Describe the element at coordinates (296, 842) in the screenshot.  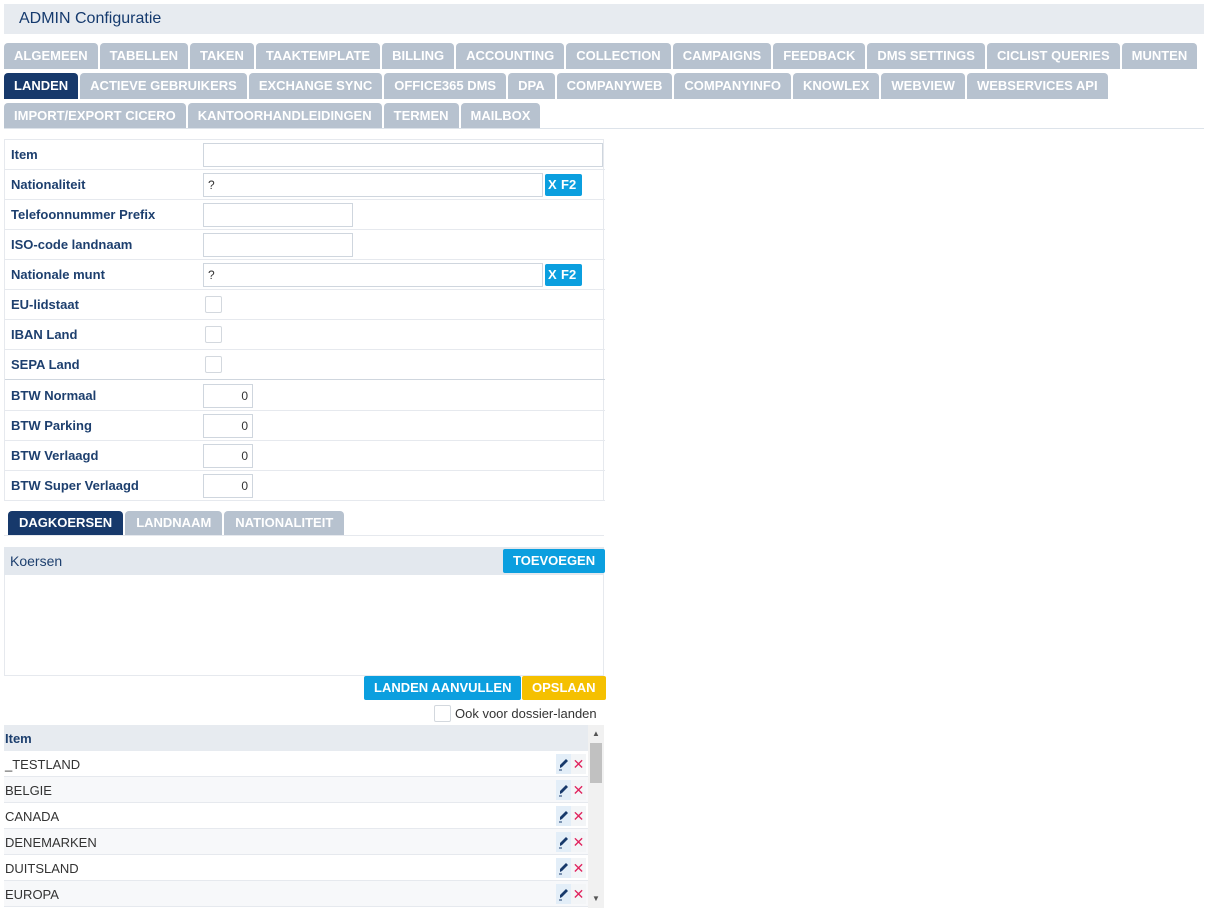
I see `table-row: DENEMARKEN ✕` at that location.